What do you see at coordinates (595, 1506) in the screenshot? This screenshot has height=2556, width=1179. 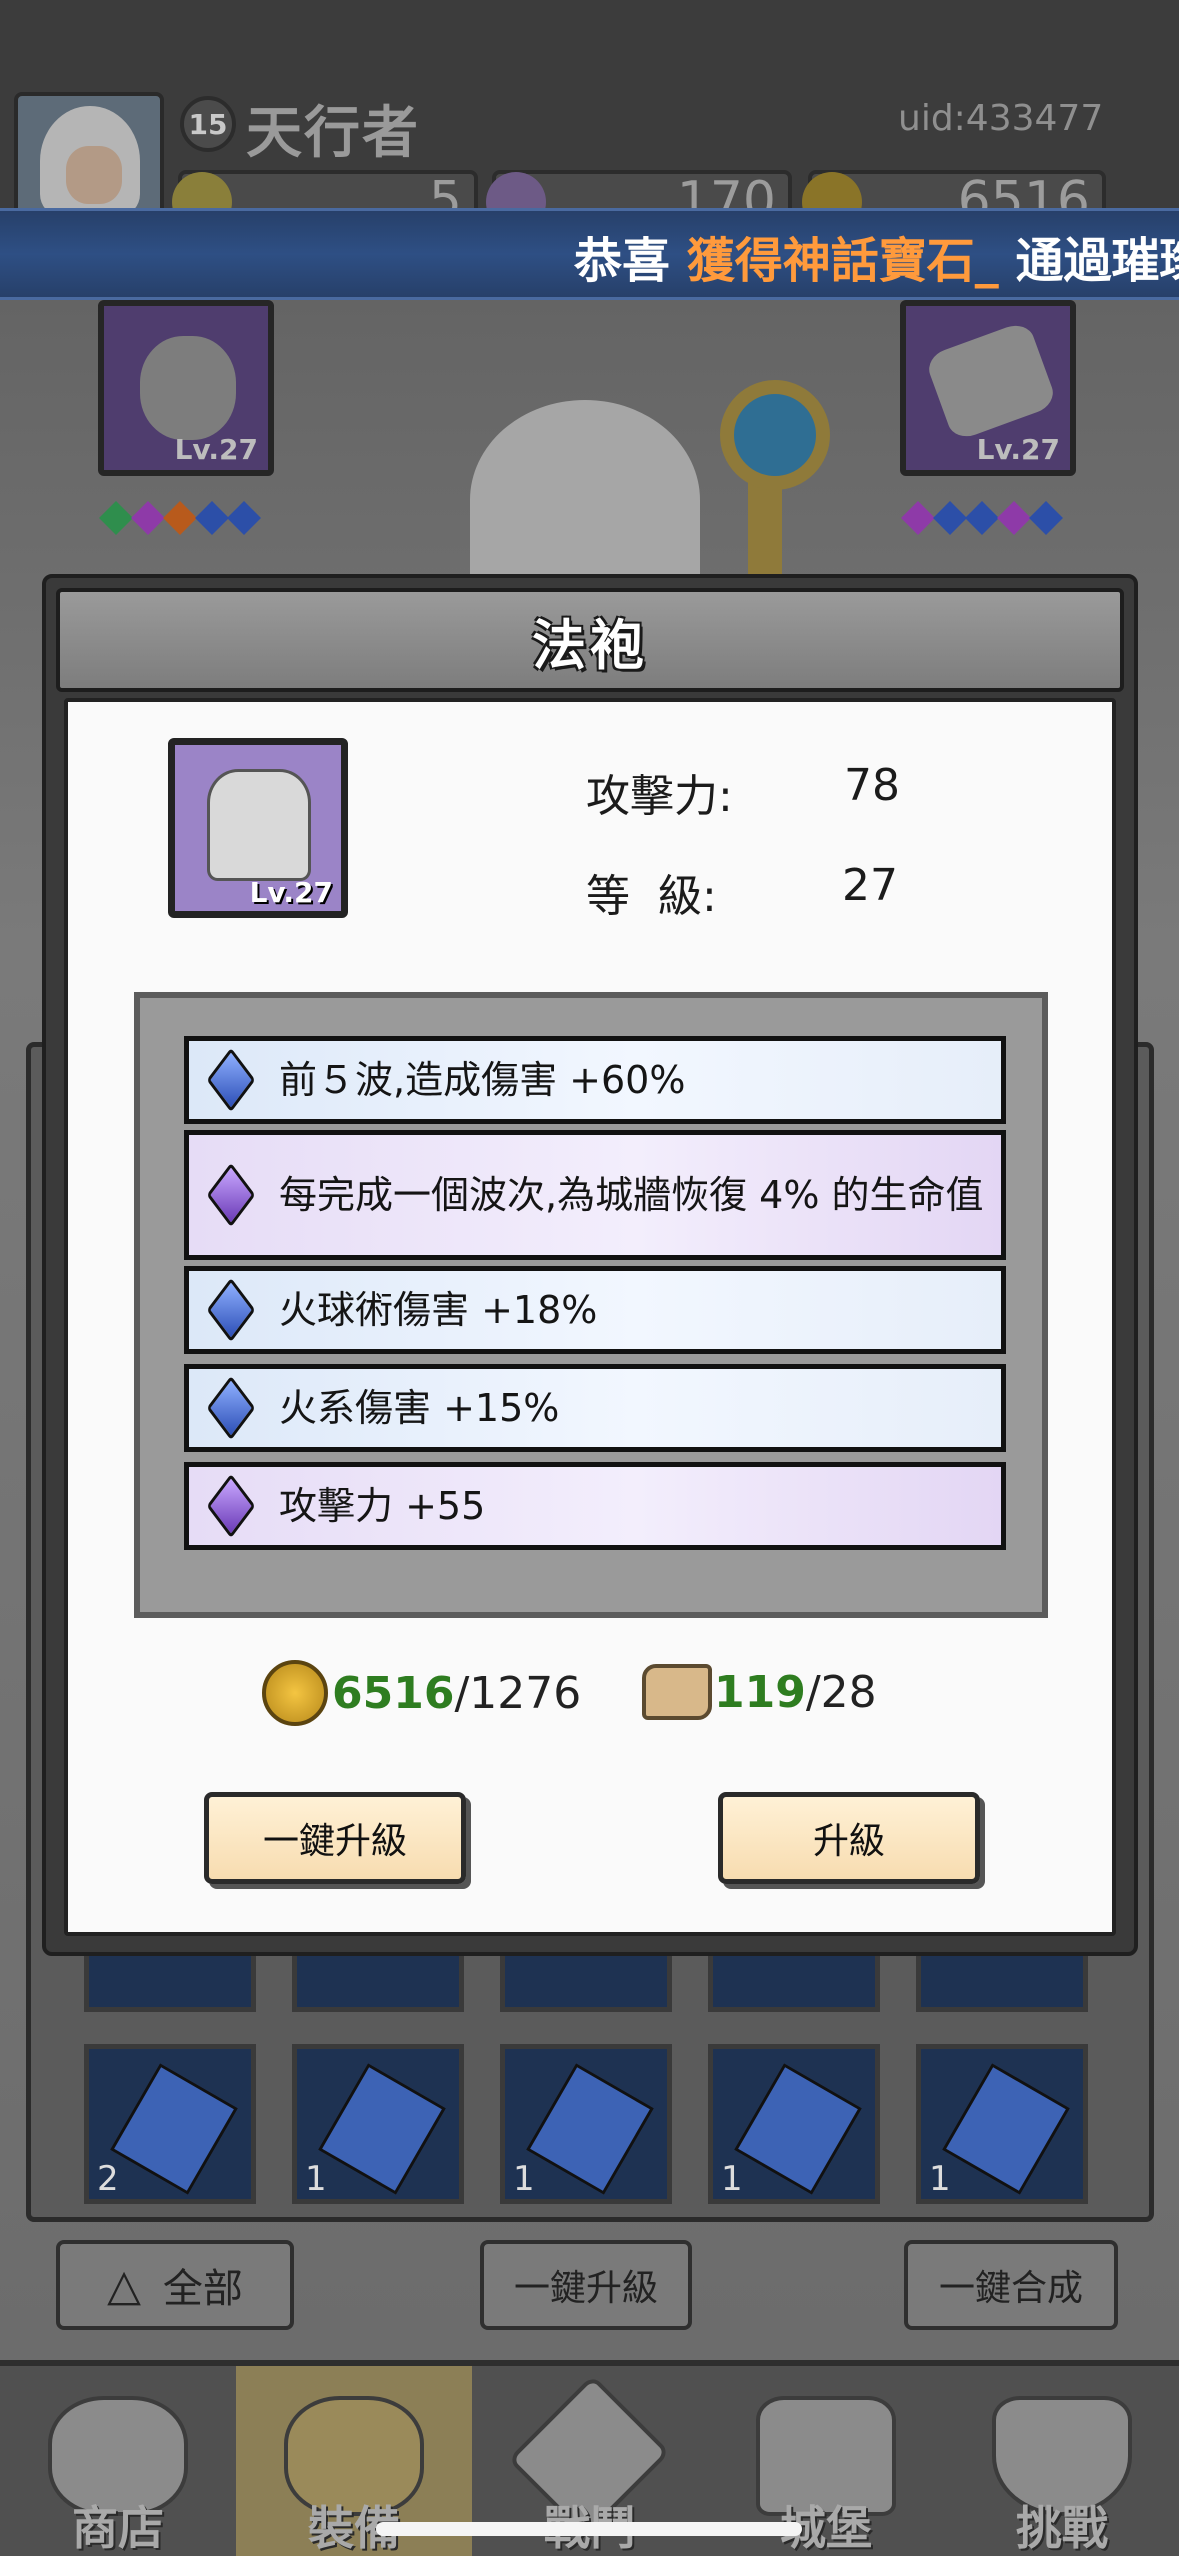 I see `affix-row: 攻擊力 +55` at bounding box center [595, 1506].